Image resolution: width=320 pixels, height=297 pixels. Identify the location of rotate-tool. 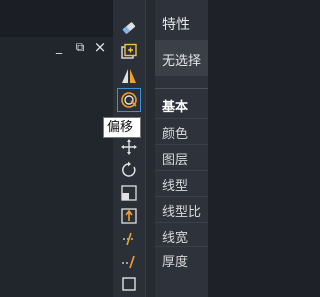
(129, 170).